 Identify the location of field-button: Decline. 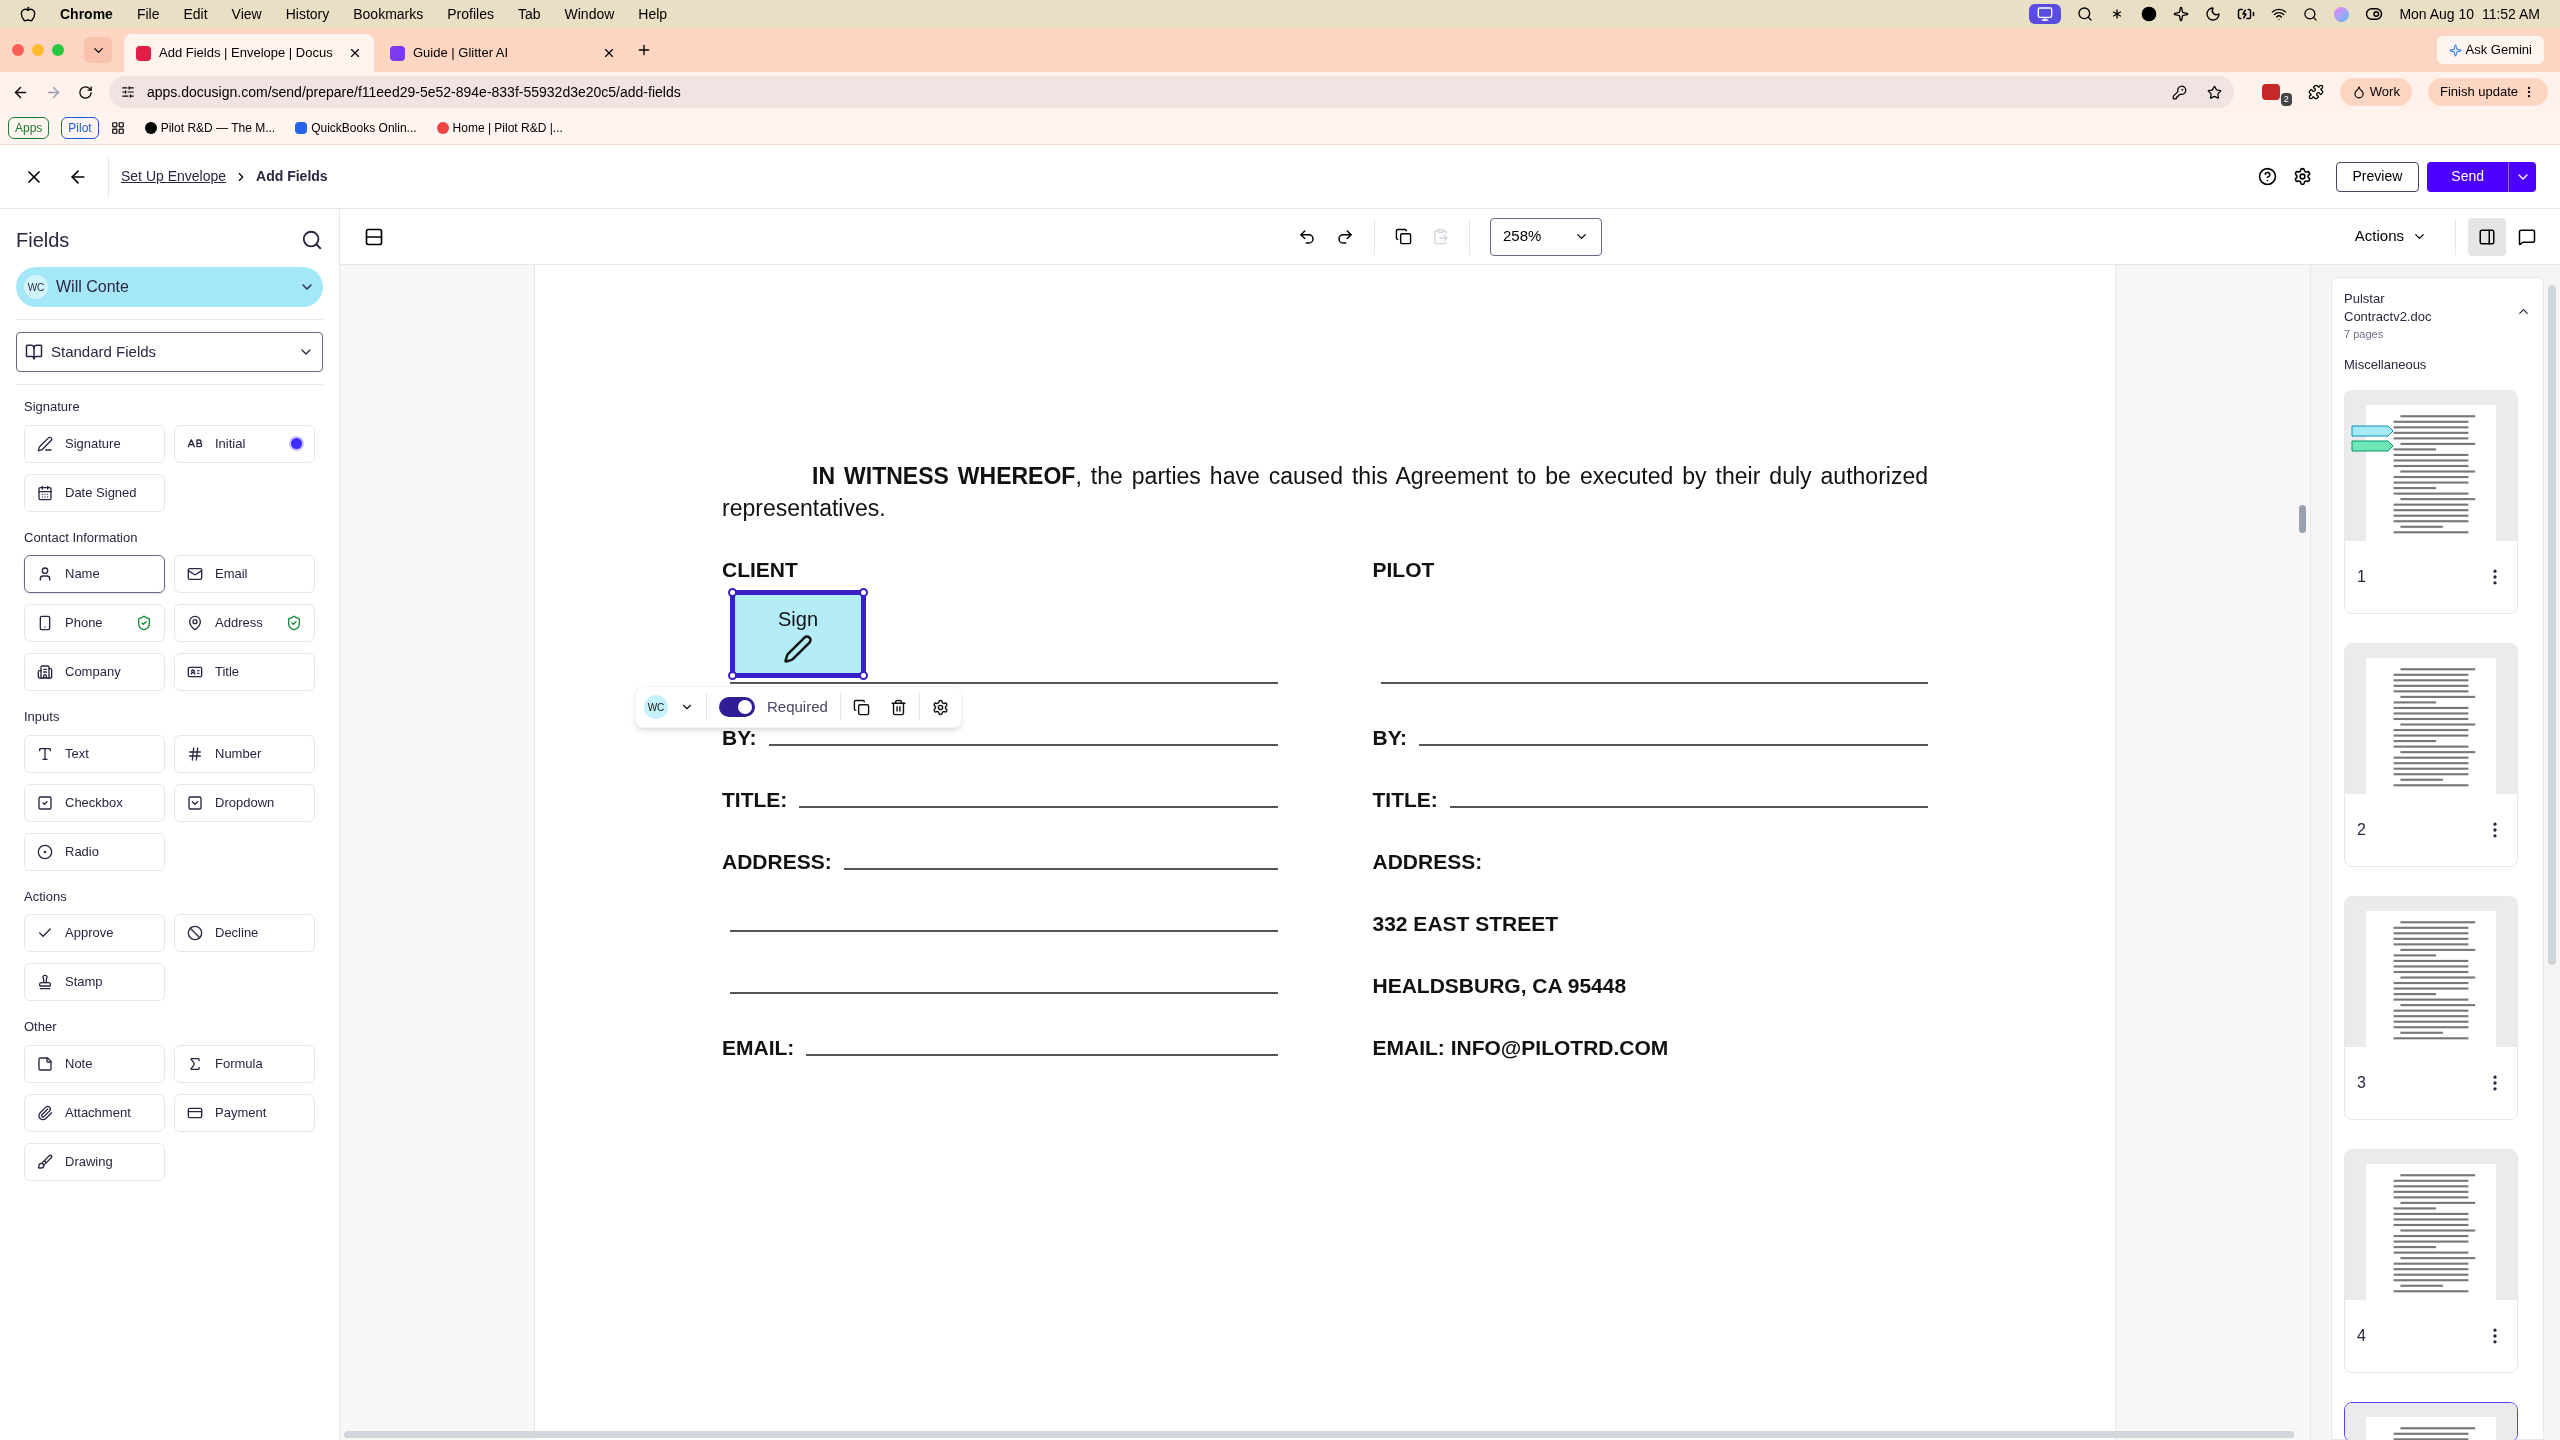
(244, 933).